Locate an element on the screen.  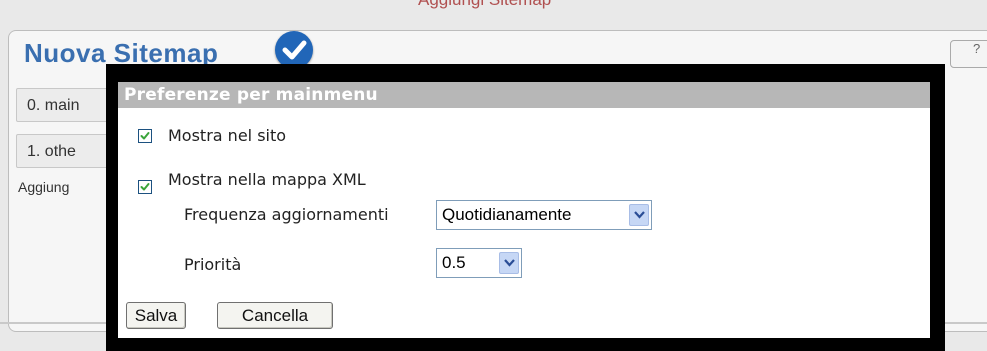
show-on-site-label: Mostra nel sito is located at coordinates (227, 135).